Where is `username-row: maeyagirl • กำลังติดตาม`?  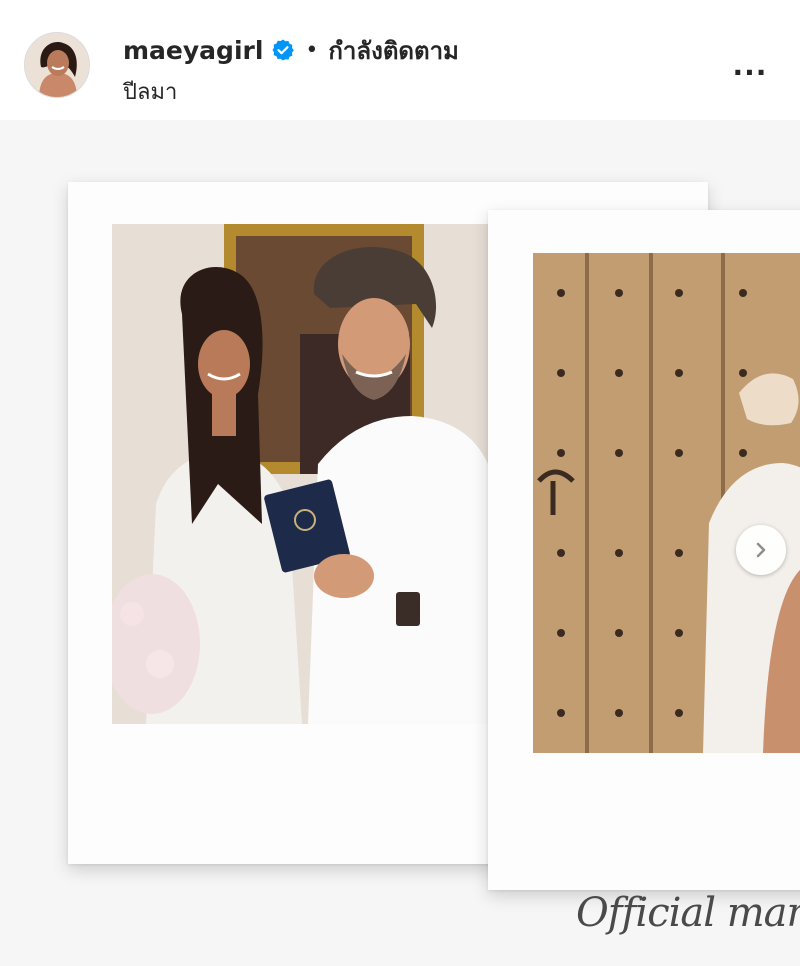
username-row: maeyagirl • กำลังติดตาม is located at coordinates (291, 50).